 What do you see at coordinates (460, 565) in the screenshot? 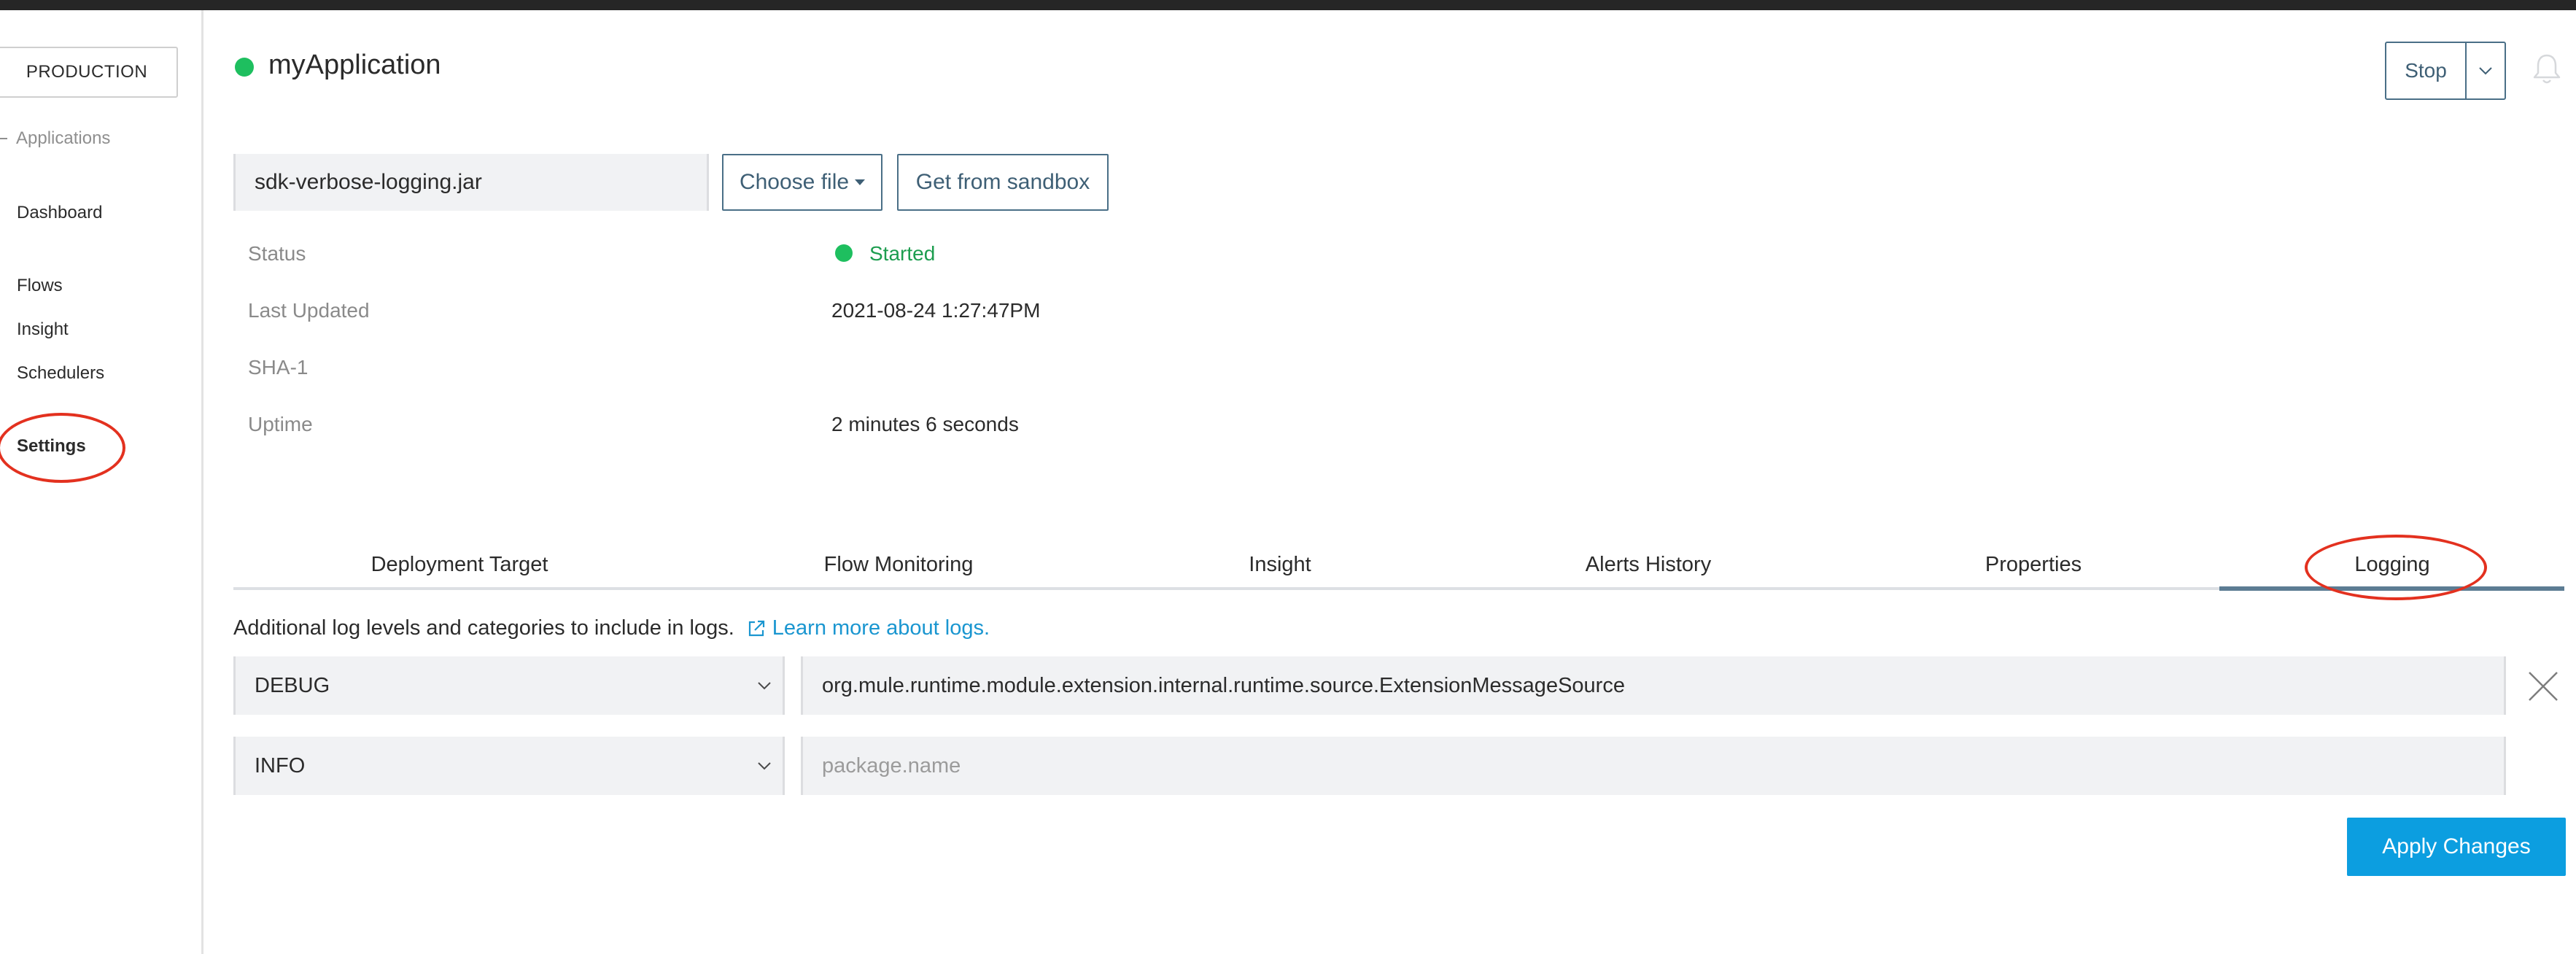
I see `tab-deployment-target: Deployment Target` at bounding box center [460, 565].